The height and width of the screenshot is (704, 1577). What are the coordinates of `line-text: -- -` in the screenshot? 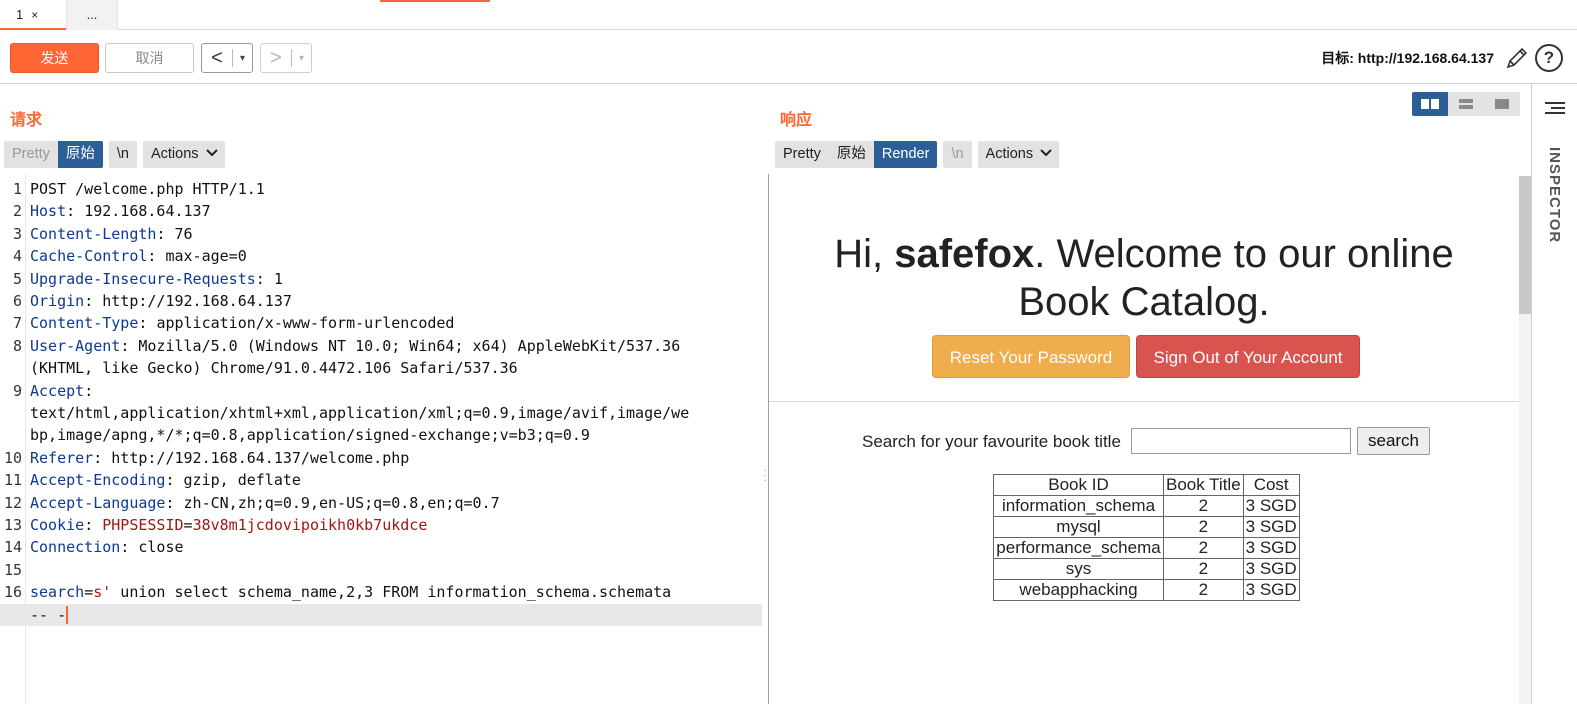 It's located at (49, 615).